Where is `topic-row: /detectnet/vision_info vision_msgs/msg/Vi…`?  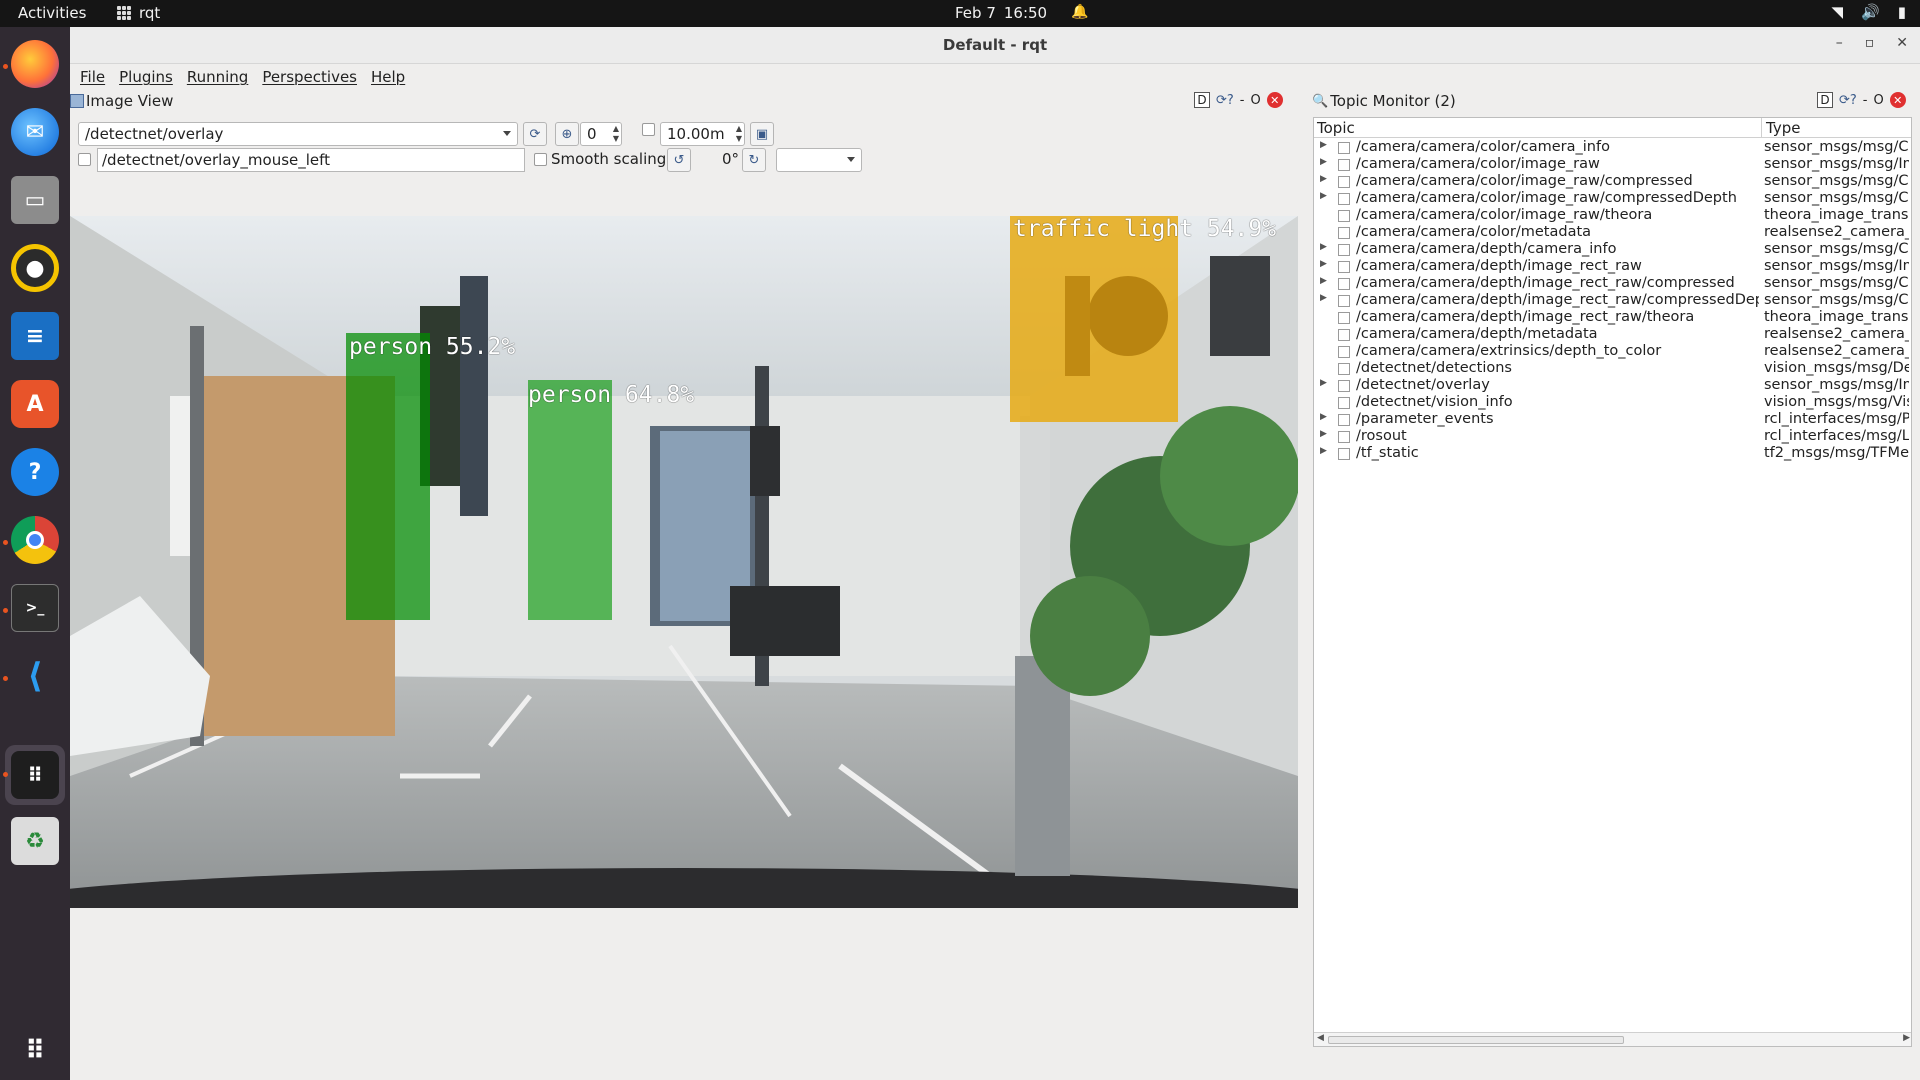
topic-row: /detectnet/vision_info vision_msgs/msg/Vi… is located at coordinates (1612, 403).